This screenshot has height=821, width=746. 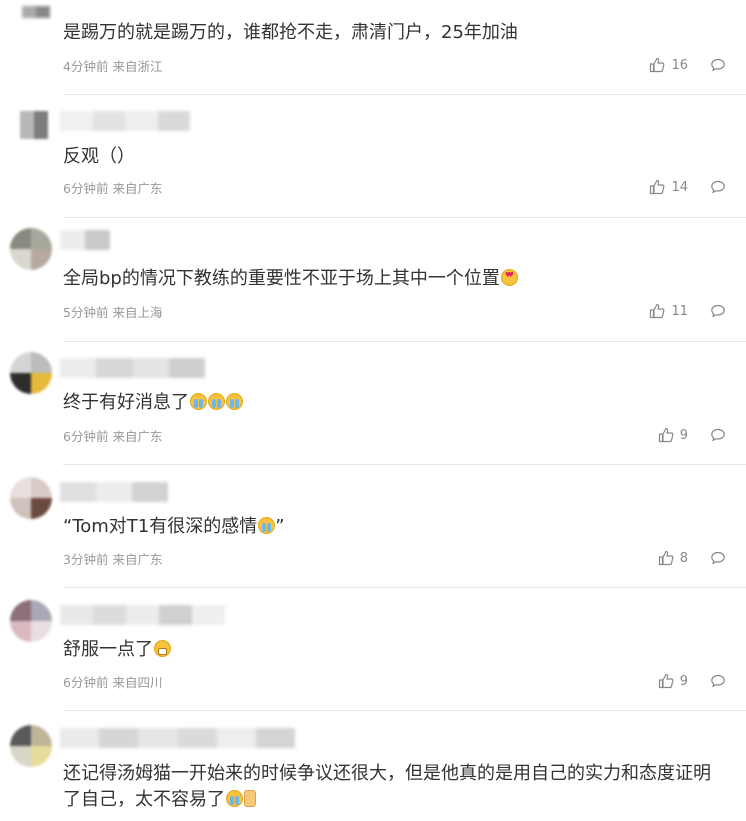 What do you see at coordinates (250, 798) in the screenshot?
I see `thumbs-up-emoji` at bounding box center [250, 798].